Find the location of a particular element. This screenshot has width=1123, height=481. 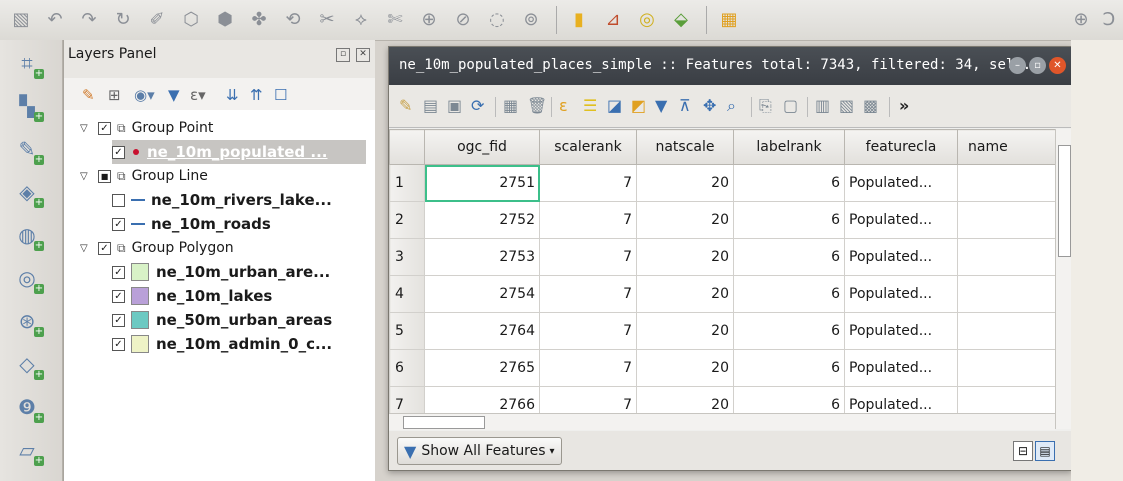

invert-selection-icon: ◪ is located at coordinates (614, 105).